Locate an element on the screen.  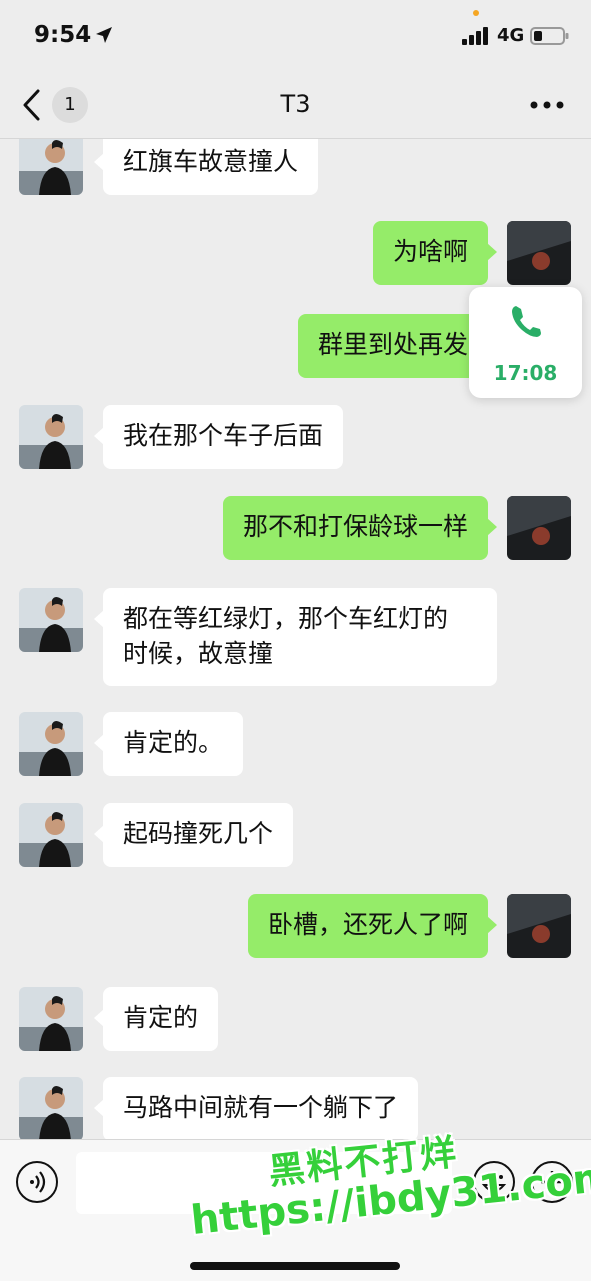
privacy-indicator-dot is located at coordinates (476, 13).